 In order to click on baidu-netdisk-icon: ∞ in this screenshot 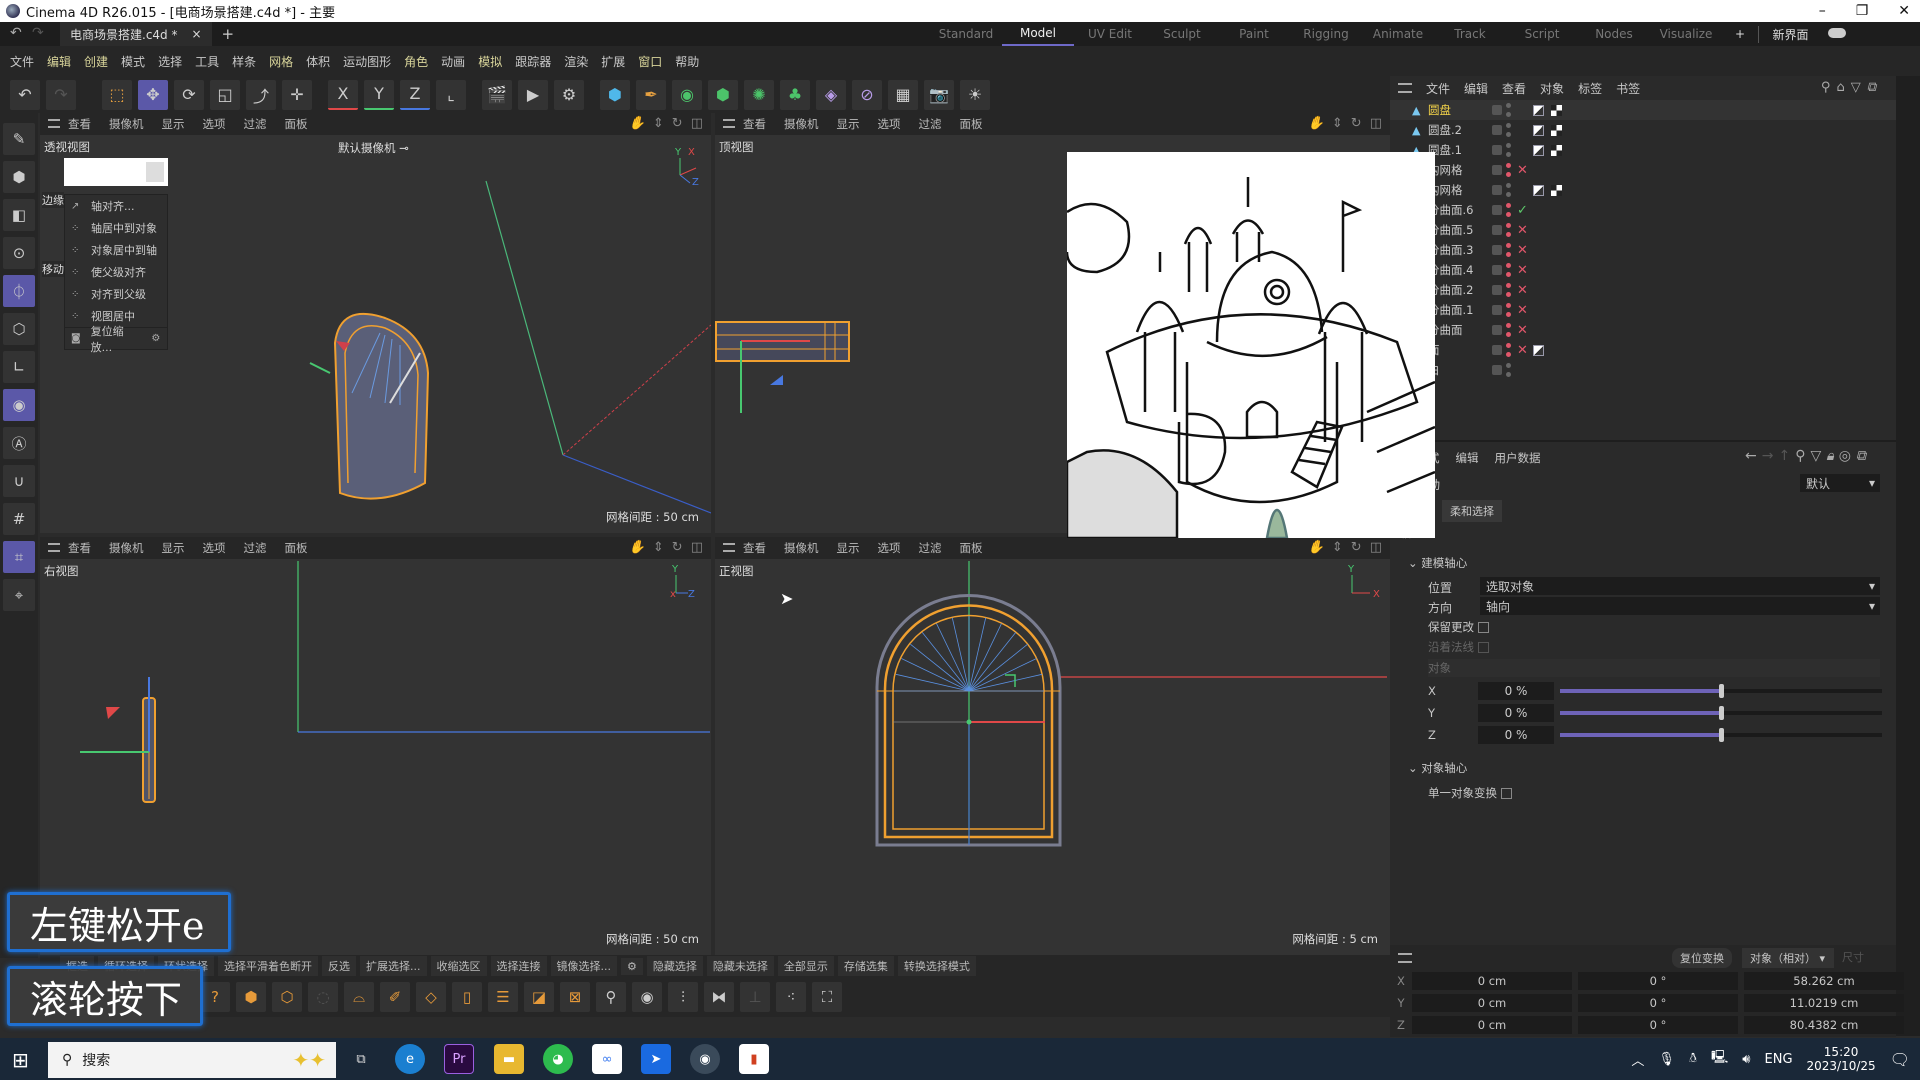, I will do `click(607, 1059)`.